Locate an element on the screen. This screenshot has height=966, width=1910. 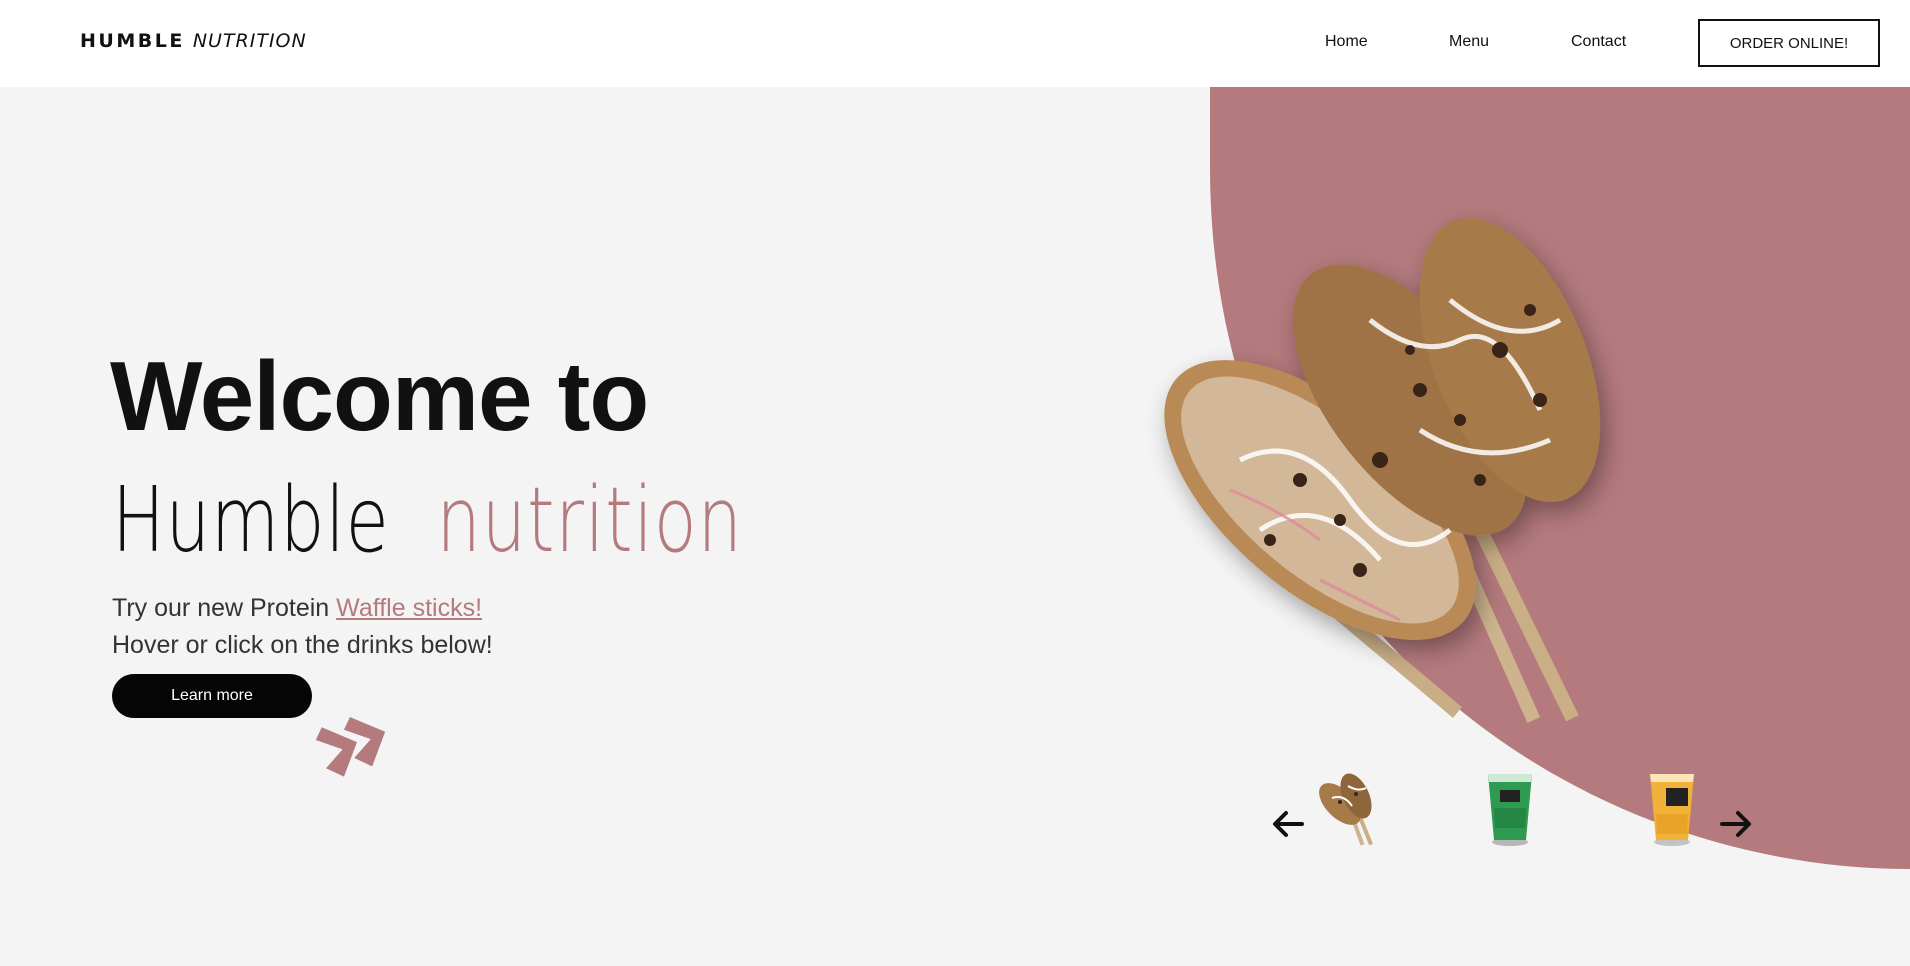
nav-home: Home is located at coordinates (1346, 42).